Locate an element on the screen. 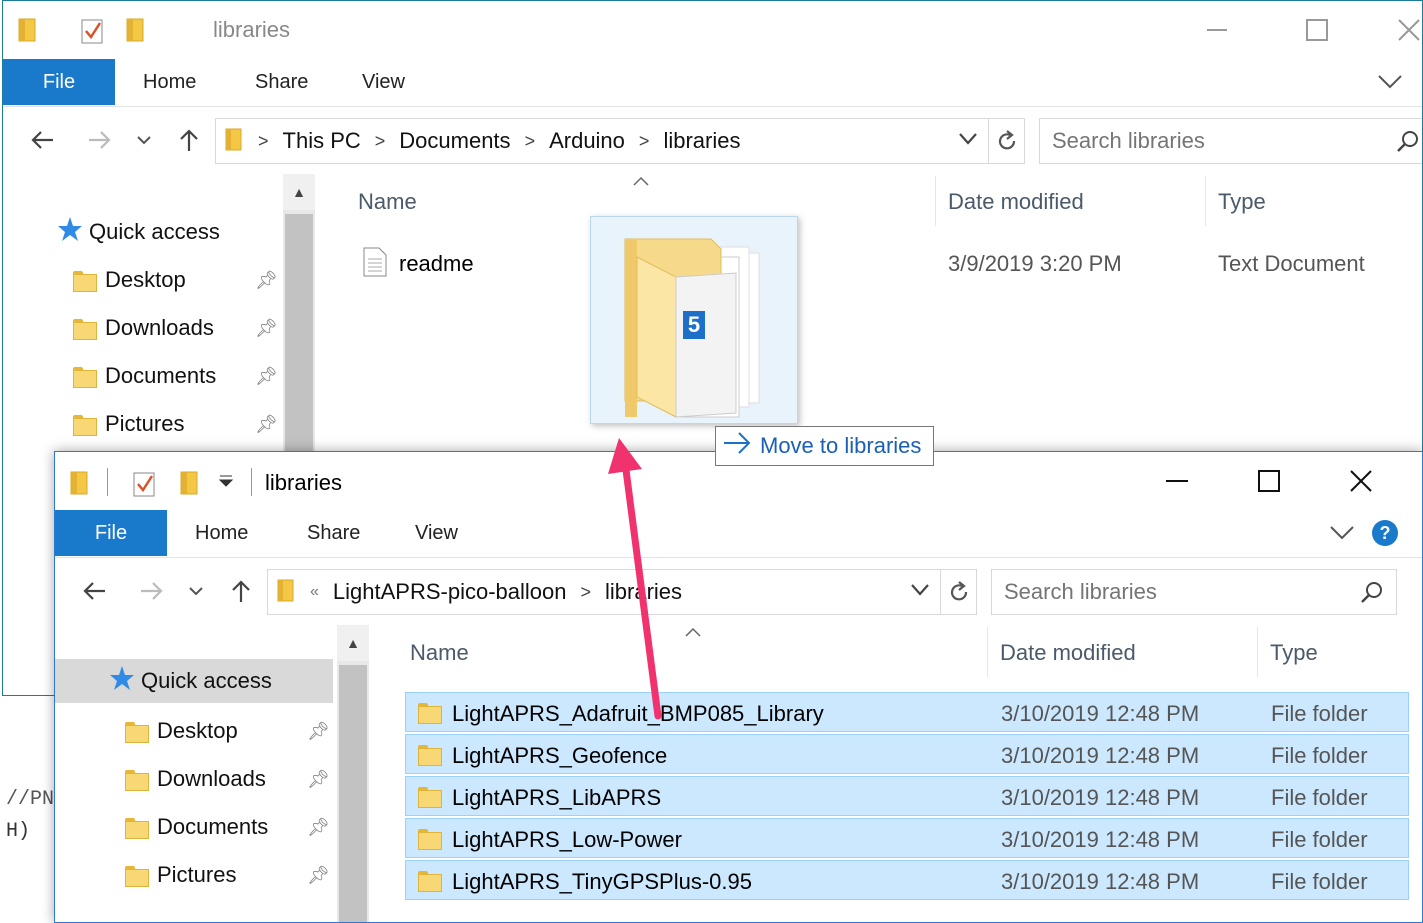  nav-scrollbar: ▲ is located at coordinates (353, 773).